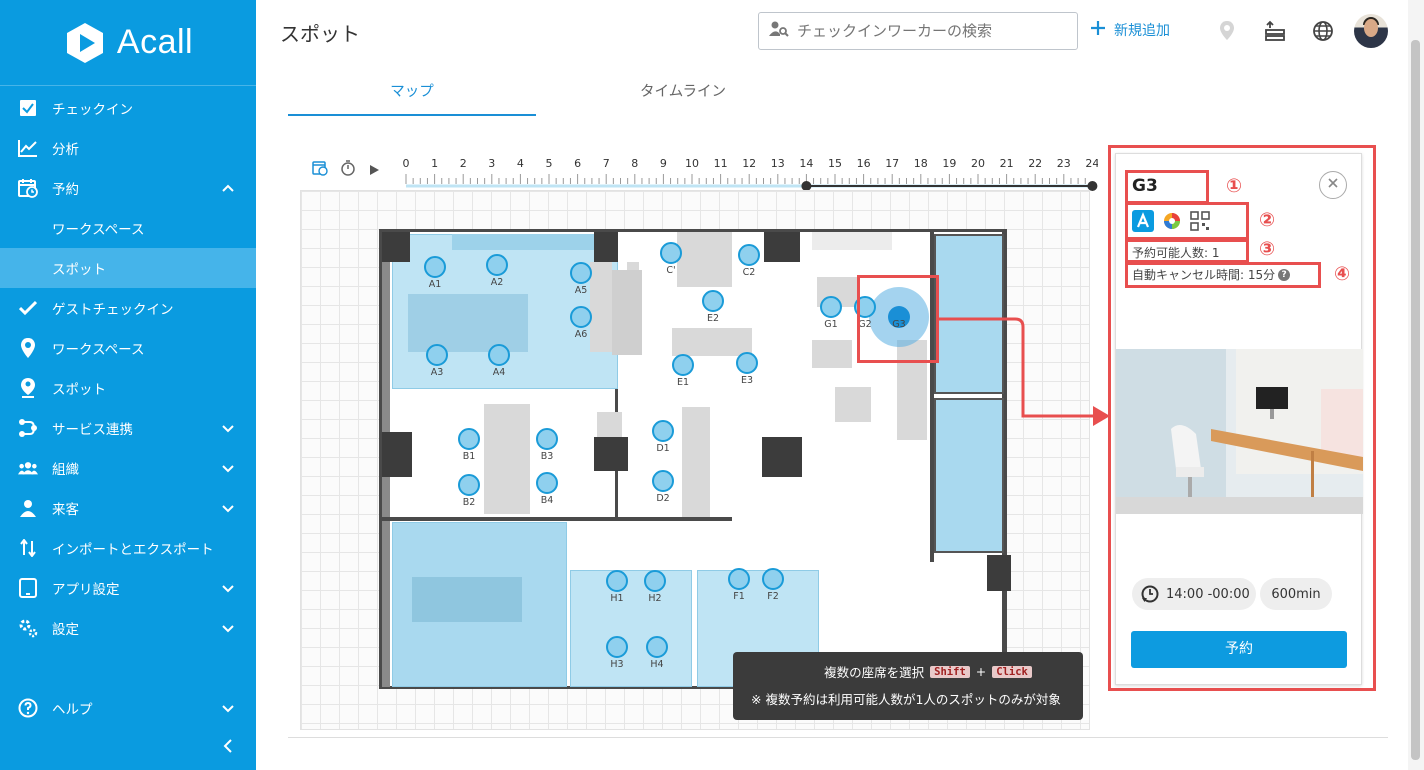  Describe the element at coordinates (606, 163) in the screenshot. I see `ruler-hour-label: 7` at that location.